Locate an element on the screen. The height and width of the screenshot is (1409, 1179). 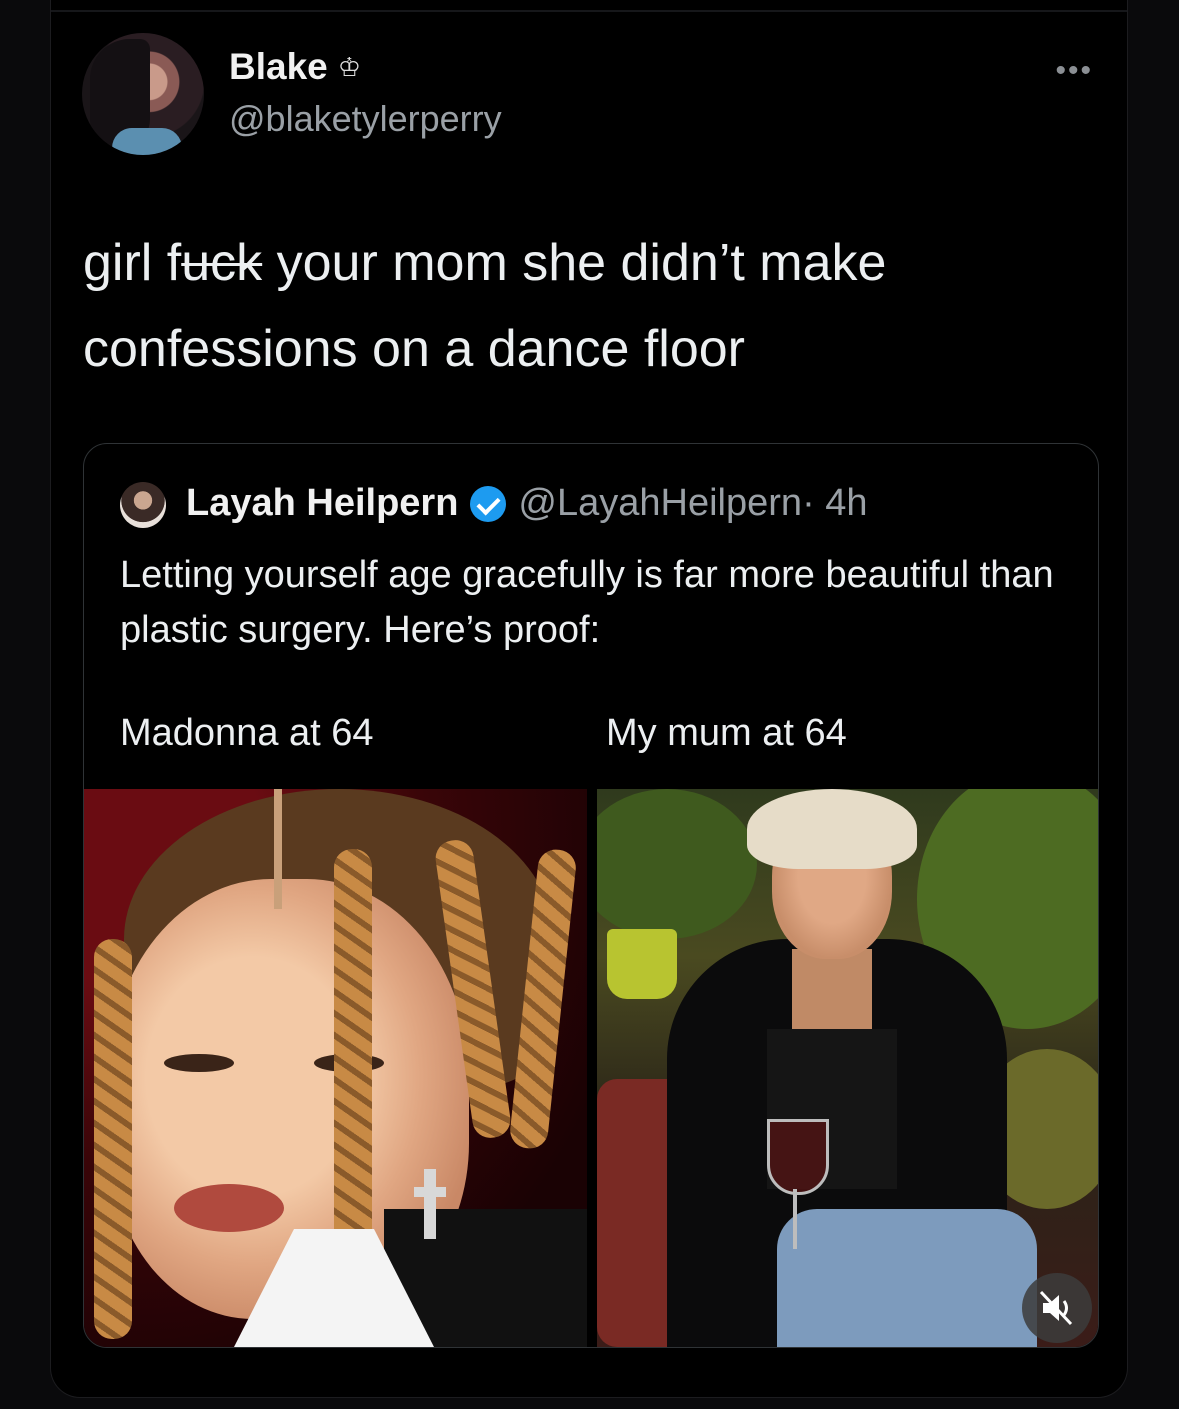
photo-hair-part is located at coordinates (278, 849).